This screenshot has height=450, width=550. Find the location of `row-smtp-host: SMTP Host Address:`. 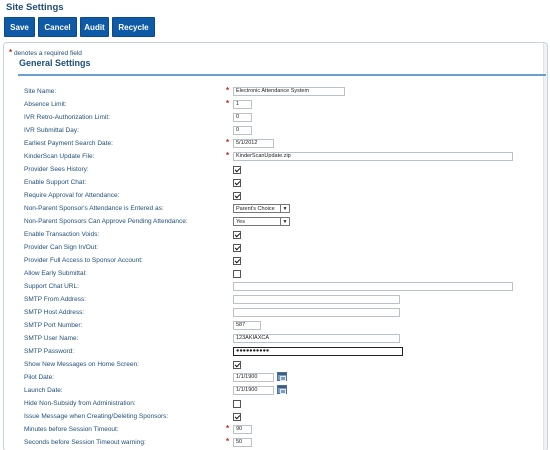

row-smtp-host: SMTP Host Address: is located at coordinates (274, 313).